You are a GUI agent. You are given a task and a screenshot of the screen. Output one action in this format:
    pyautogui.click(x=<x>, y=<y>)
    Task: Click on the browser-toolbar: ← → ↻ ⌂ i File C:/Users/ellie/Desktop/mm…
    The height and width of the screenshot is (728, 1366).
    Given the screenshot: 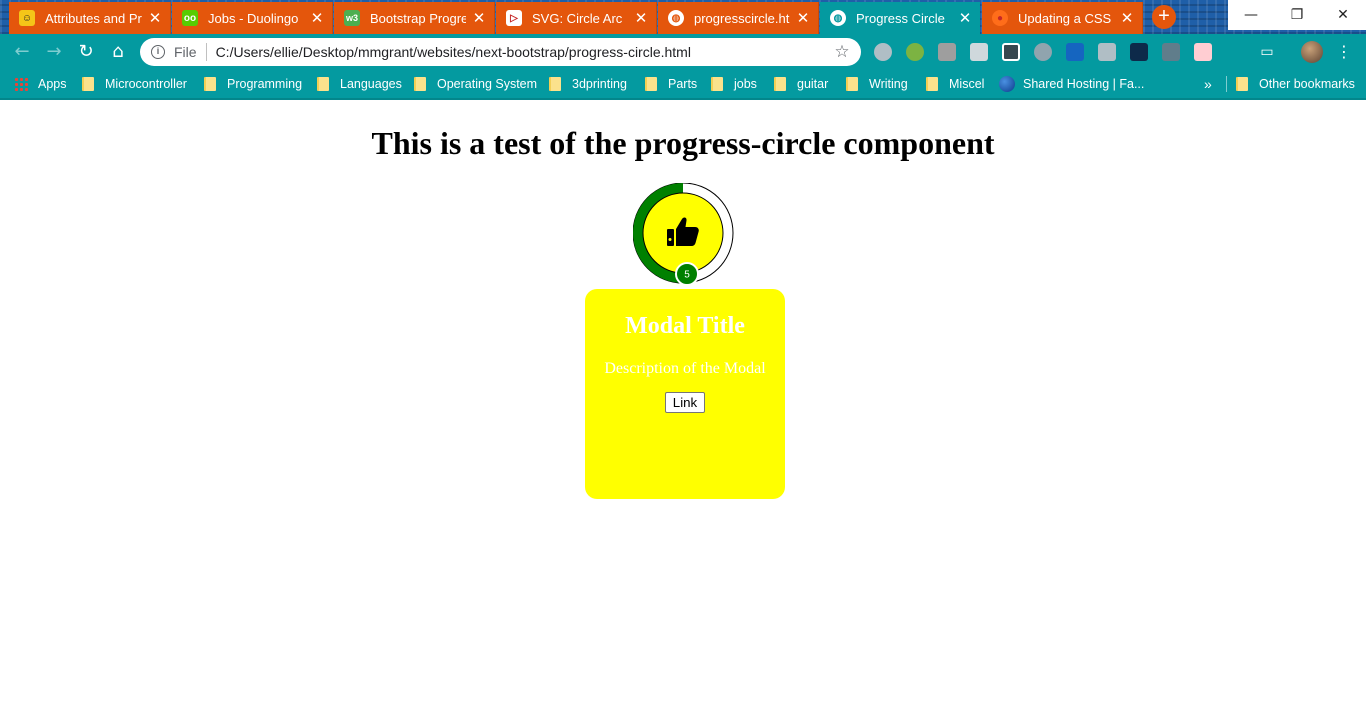 What is the action you would take?
    pyautogui.click(x=683, y=52)
    